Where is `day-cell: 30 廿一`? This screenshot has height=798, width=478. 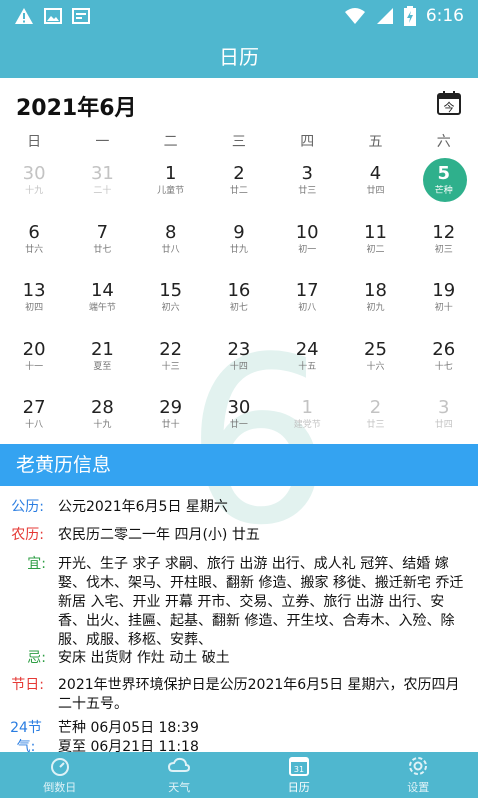 day-cell: 30 廿一 is located at coordinates (239, 421).